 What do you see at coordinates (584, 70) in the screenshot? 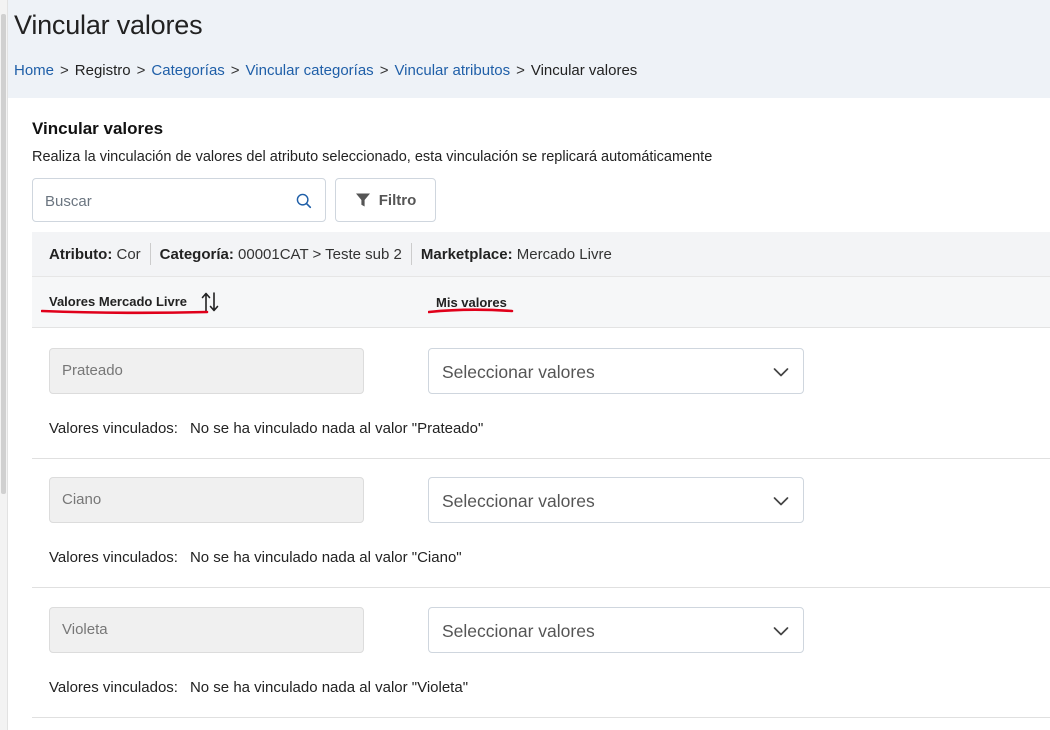
I see `breadcrumb-current: Vincular valores` at bounding box center [584, 70].